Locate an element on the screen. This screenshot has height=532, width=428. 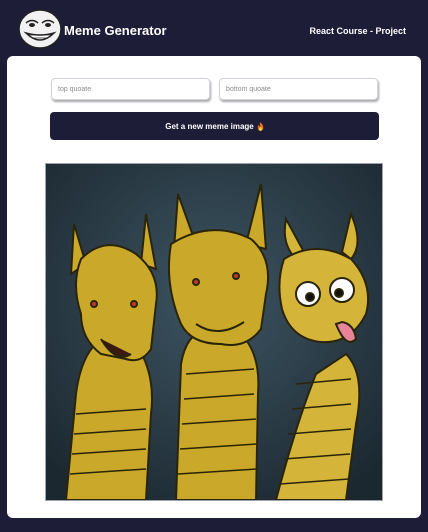
troll-face-icon is located at coordinates (40, 29).